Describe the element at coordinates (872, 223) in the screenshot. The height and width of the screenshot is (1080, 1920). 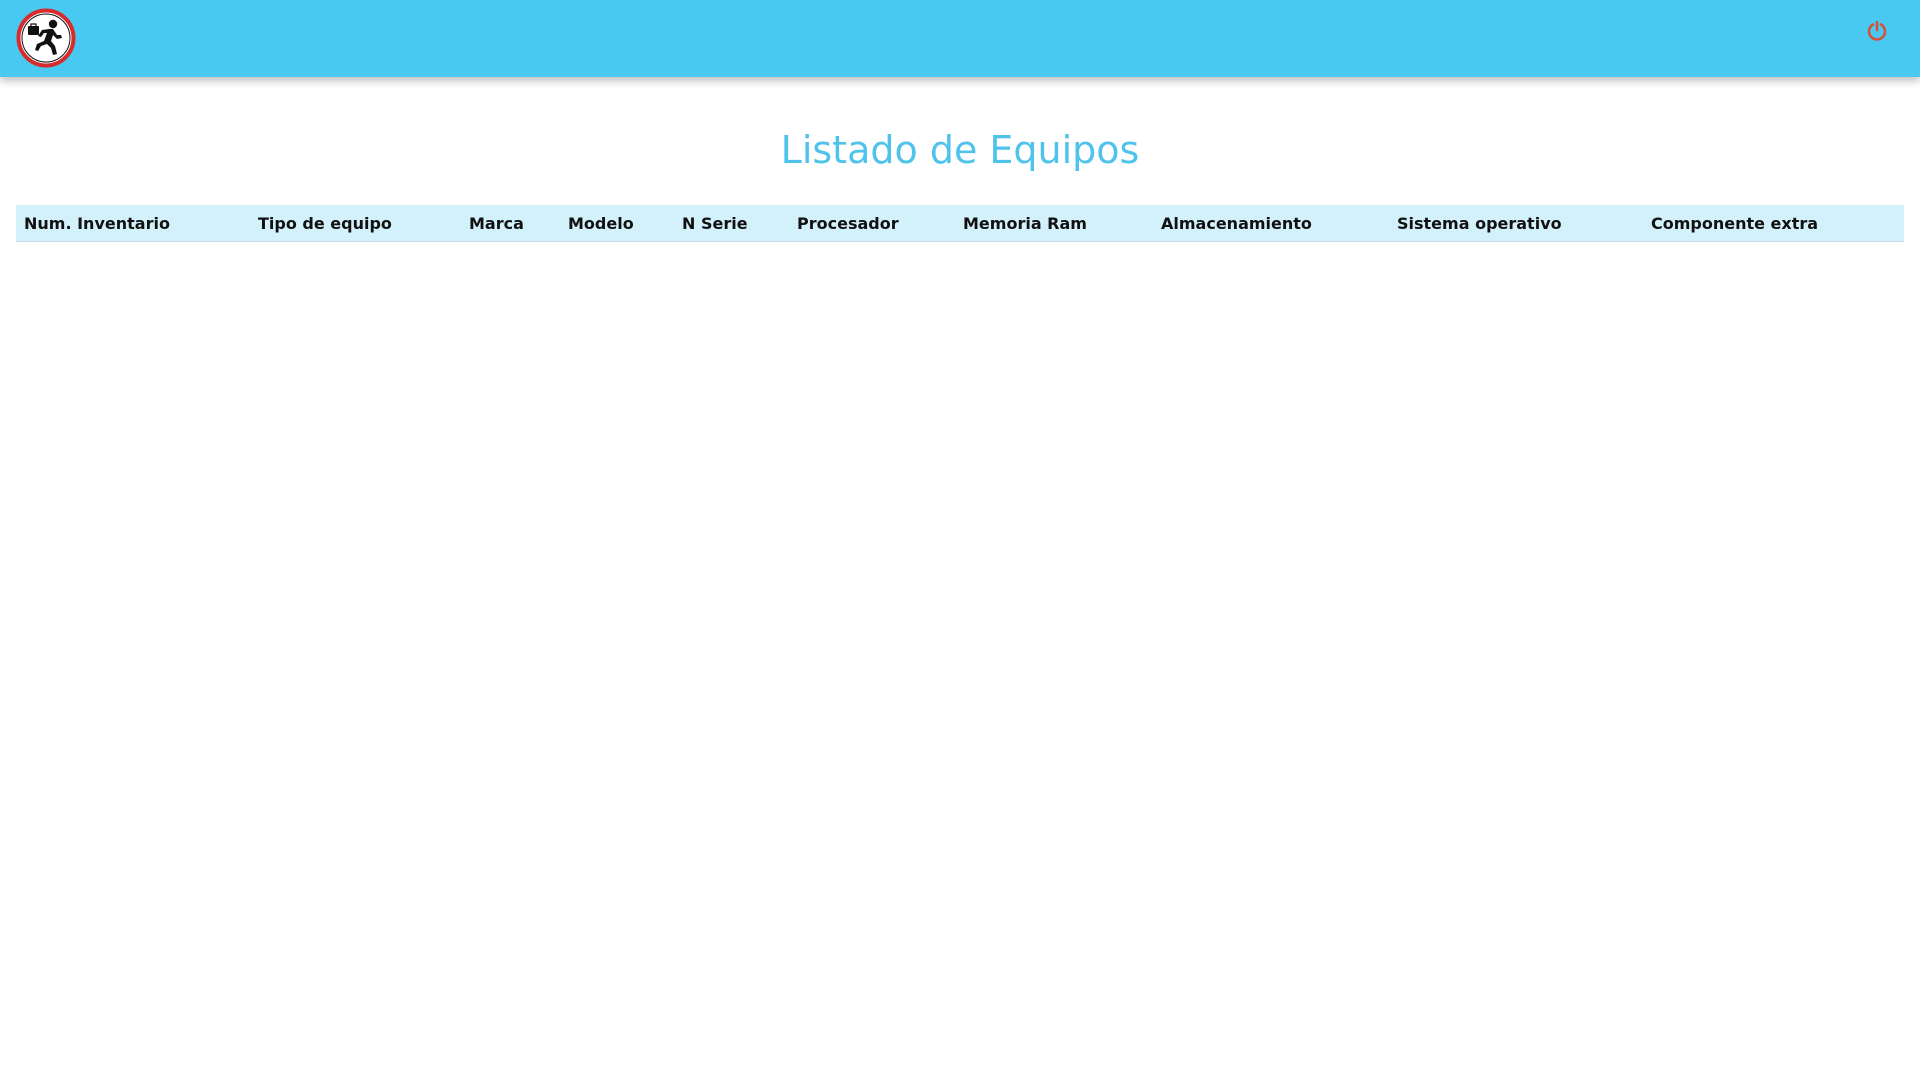
I see `column-header-procesador: Procesador` at that location.